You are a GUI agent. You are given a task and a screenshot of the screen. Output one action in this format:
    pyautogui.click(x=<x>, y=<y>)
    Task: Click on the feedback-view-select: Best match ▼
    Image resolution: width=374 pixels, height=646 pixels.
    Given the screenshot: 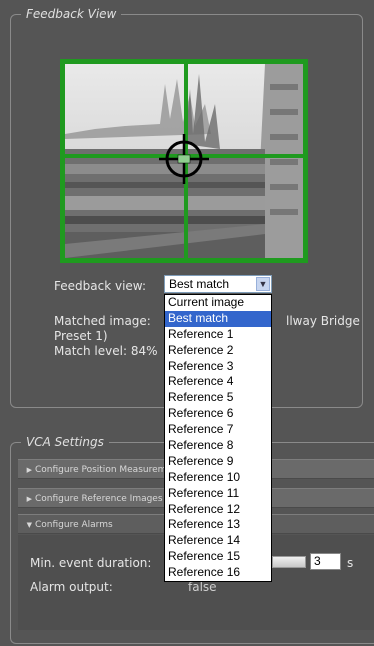 What is the action you would take?
    pyautogui.click(x=218, y=284)
    